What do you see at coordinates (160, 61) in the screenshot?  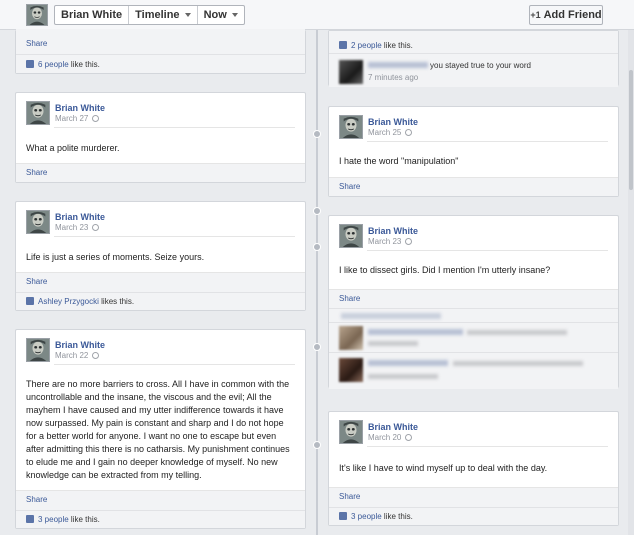 I see `likes-row: 6 people like this.` at bounding box center [160, 61].